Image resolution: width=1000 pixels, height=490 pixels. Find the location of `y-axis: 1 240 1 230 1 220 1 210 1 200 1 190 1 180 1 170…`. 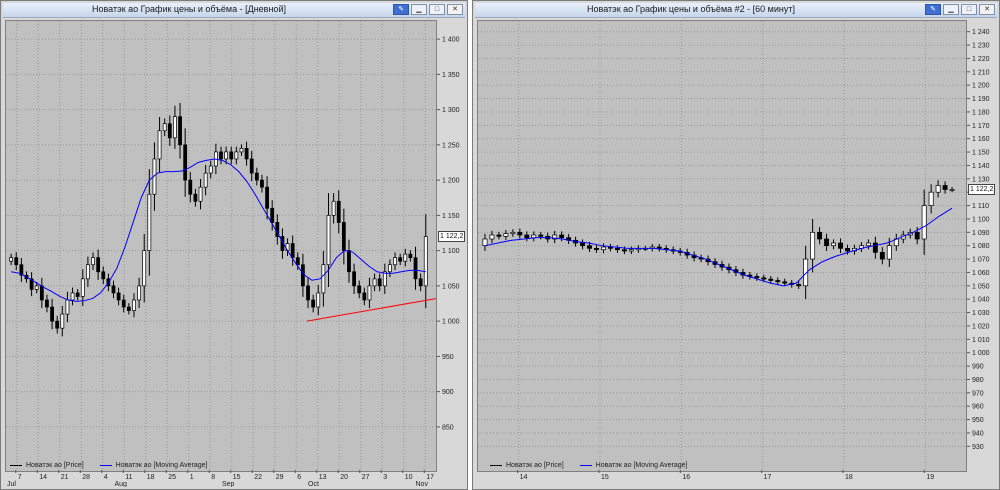

y-axis: 1 240 1 230 1 220 1 210 1 200 1 190 1 180 1 170… is located at coordinates (983, 246).